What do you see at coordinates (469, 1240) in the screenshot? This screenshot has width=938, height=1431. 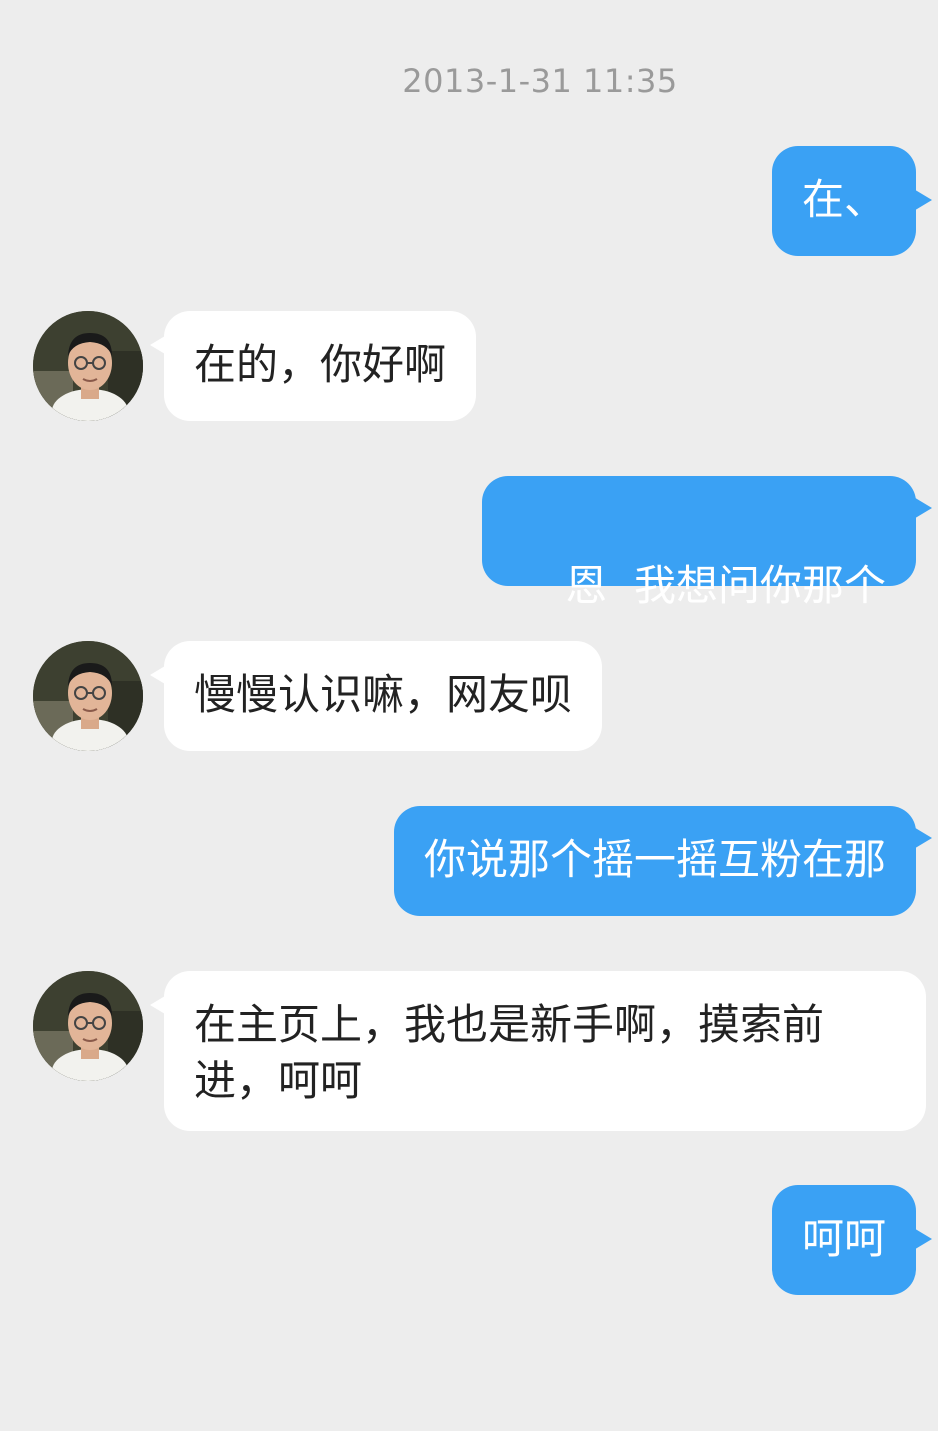 I see `message-row-outgoing: 呵呵` at bounding box center [469, 1240].